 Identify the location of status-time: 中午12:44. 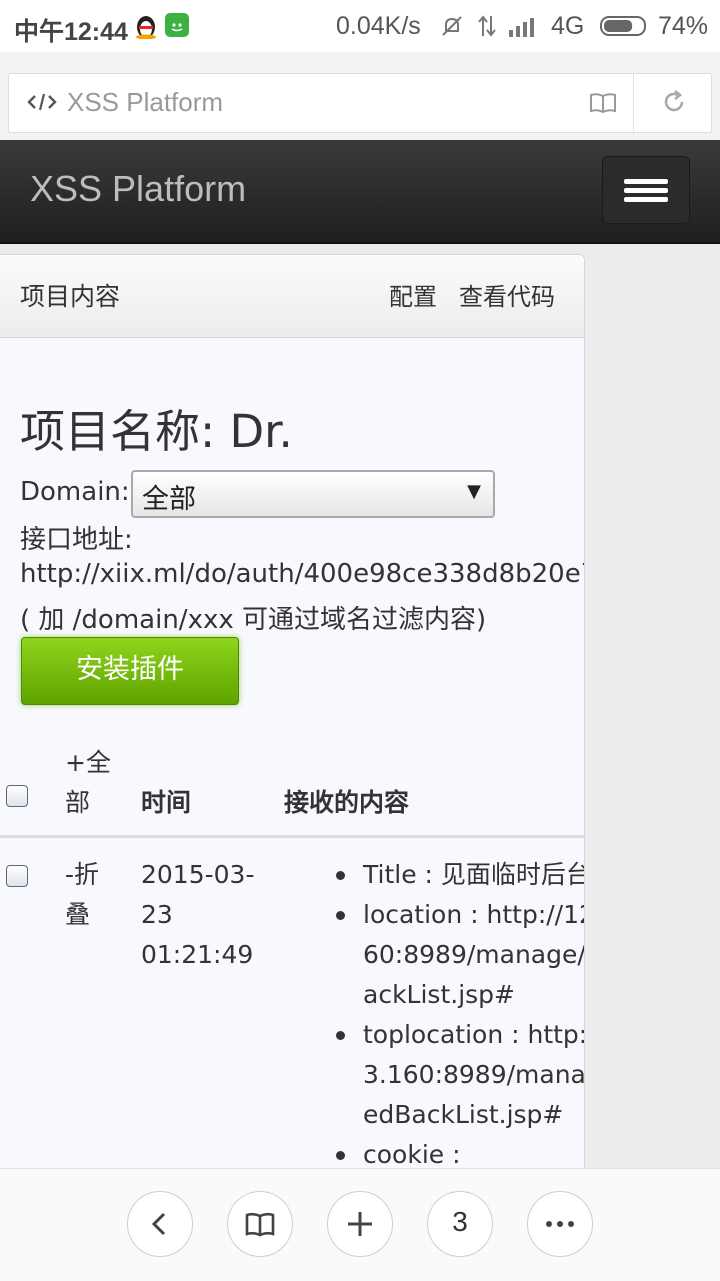
(71, 32).